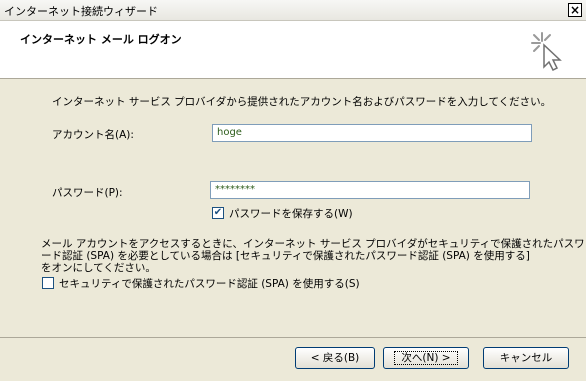 The width and height of the screenshot is (586, 381). I want to click on save-password-label: パスワードを保存する(W), so click(291, 213).